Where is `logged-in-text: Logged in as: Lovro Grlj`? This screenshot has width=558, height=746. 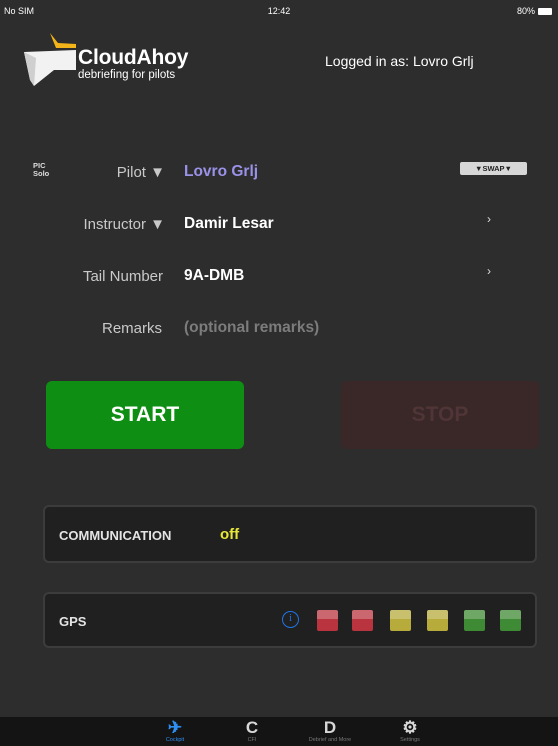 logged-in-text: Logged in as: Lovro Grlj is located at coordinates (399, 61).